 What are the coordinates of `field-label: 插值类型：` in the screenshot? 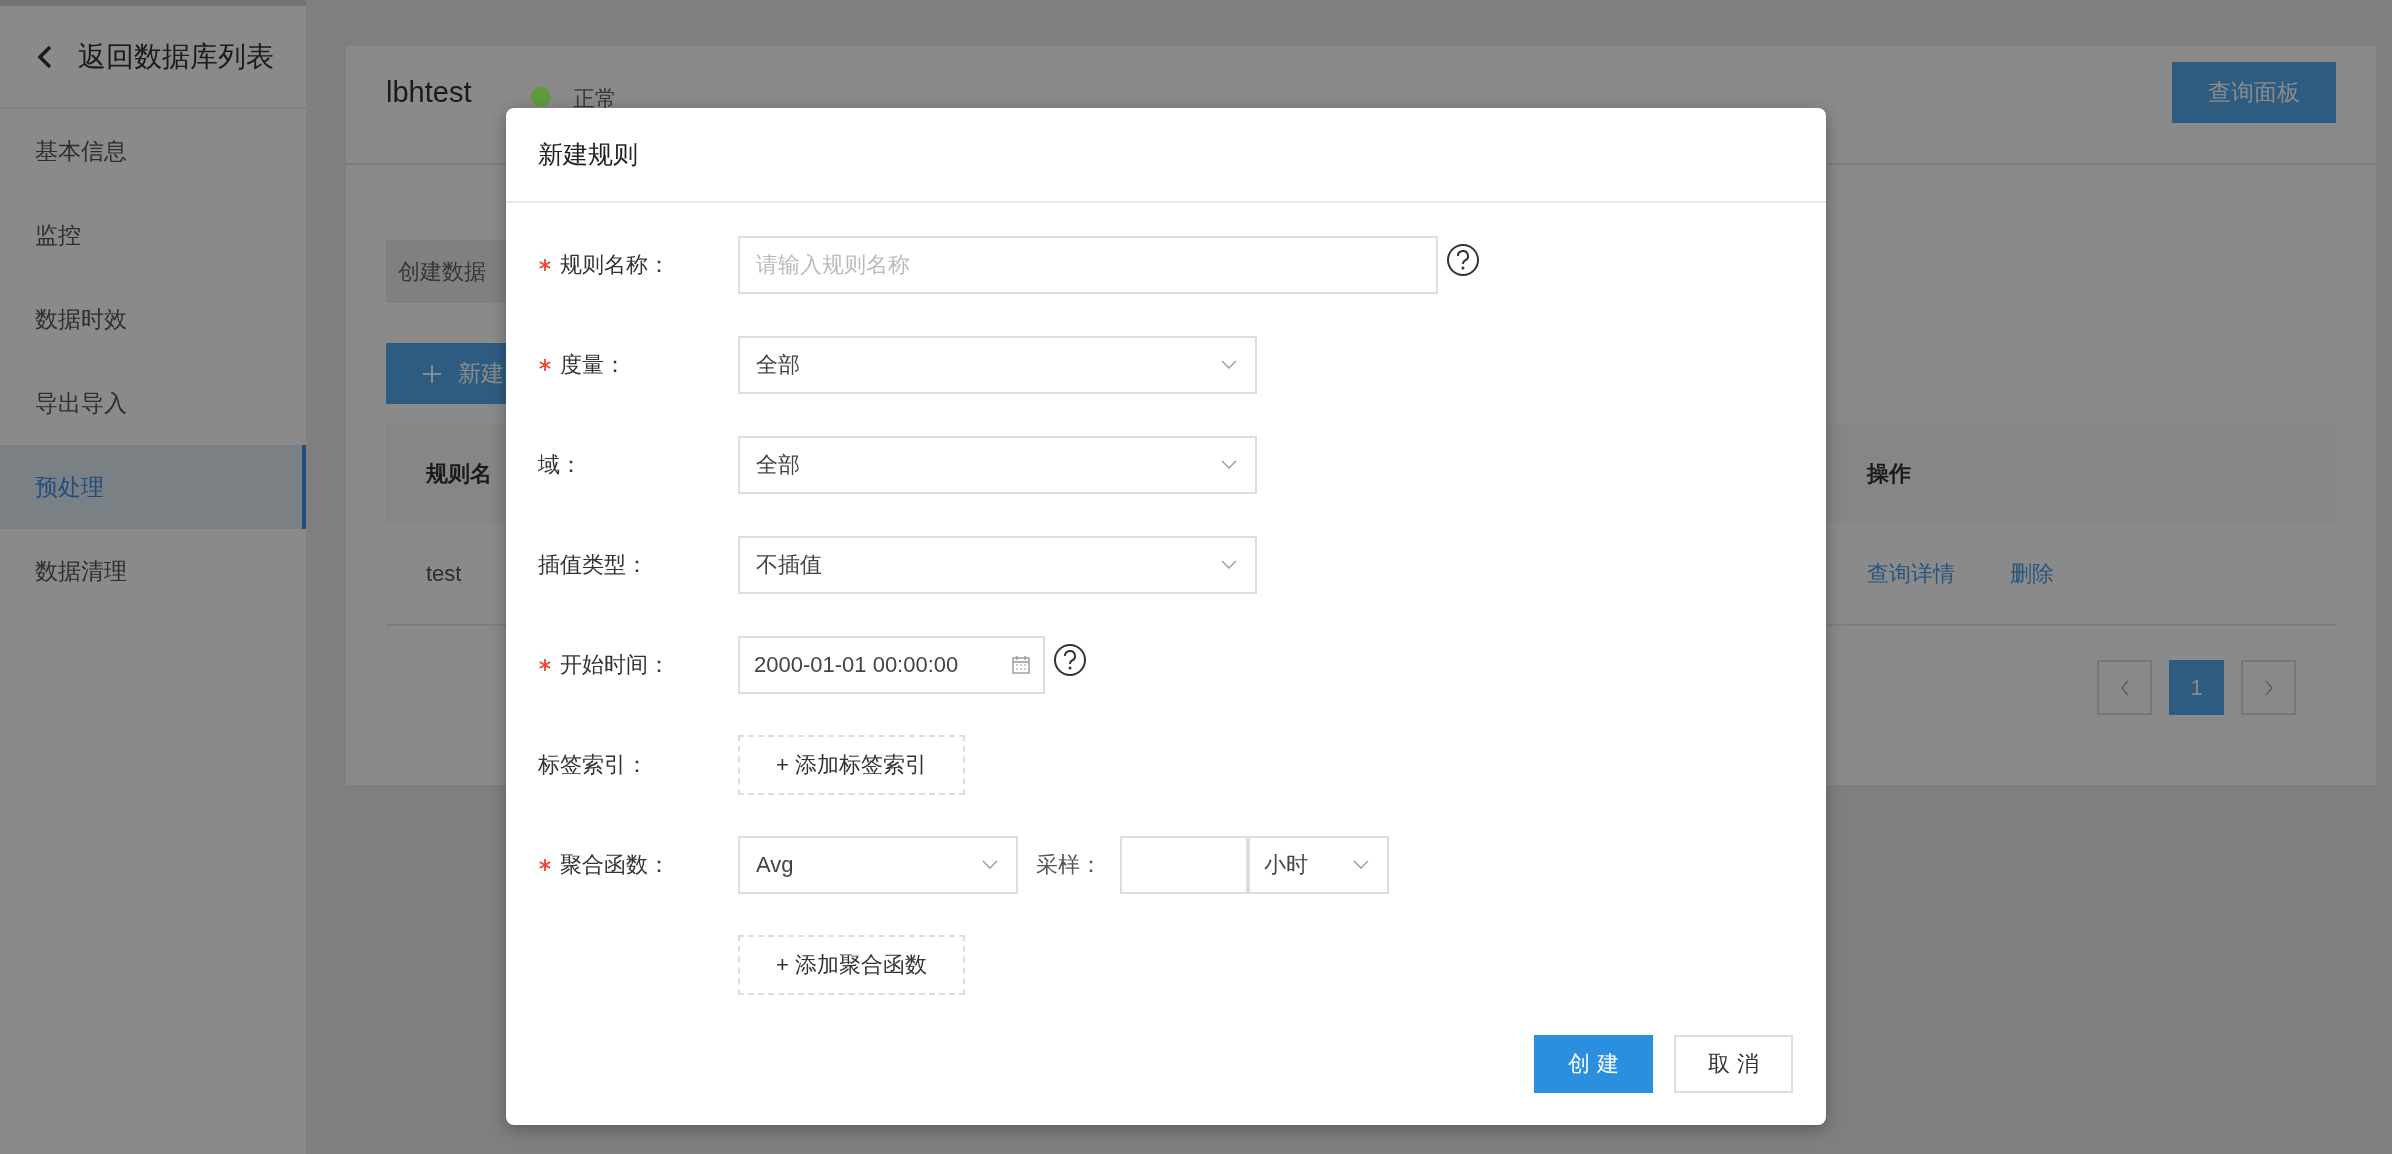 It's located at (593, 565).